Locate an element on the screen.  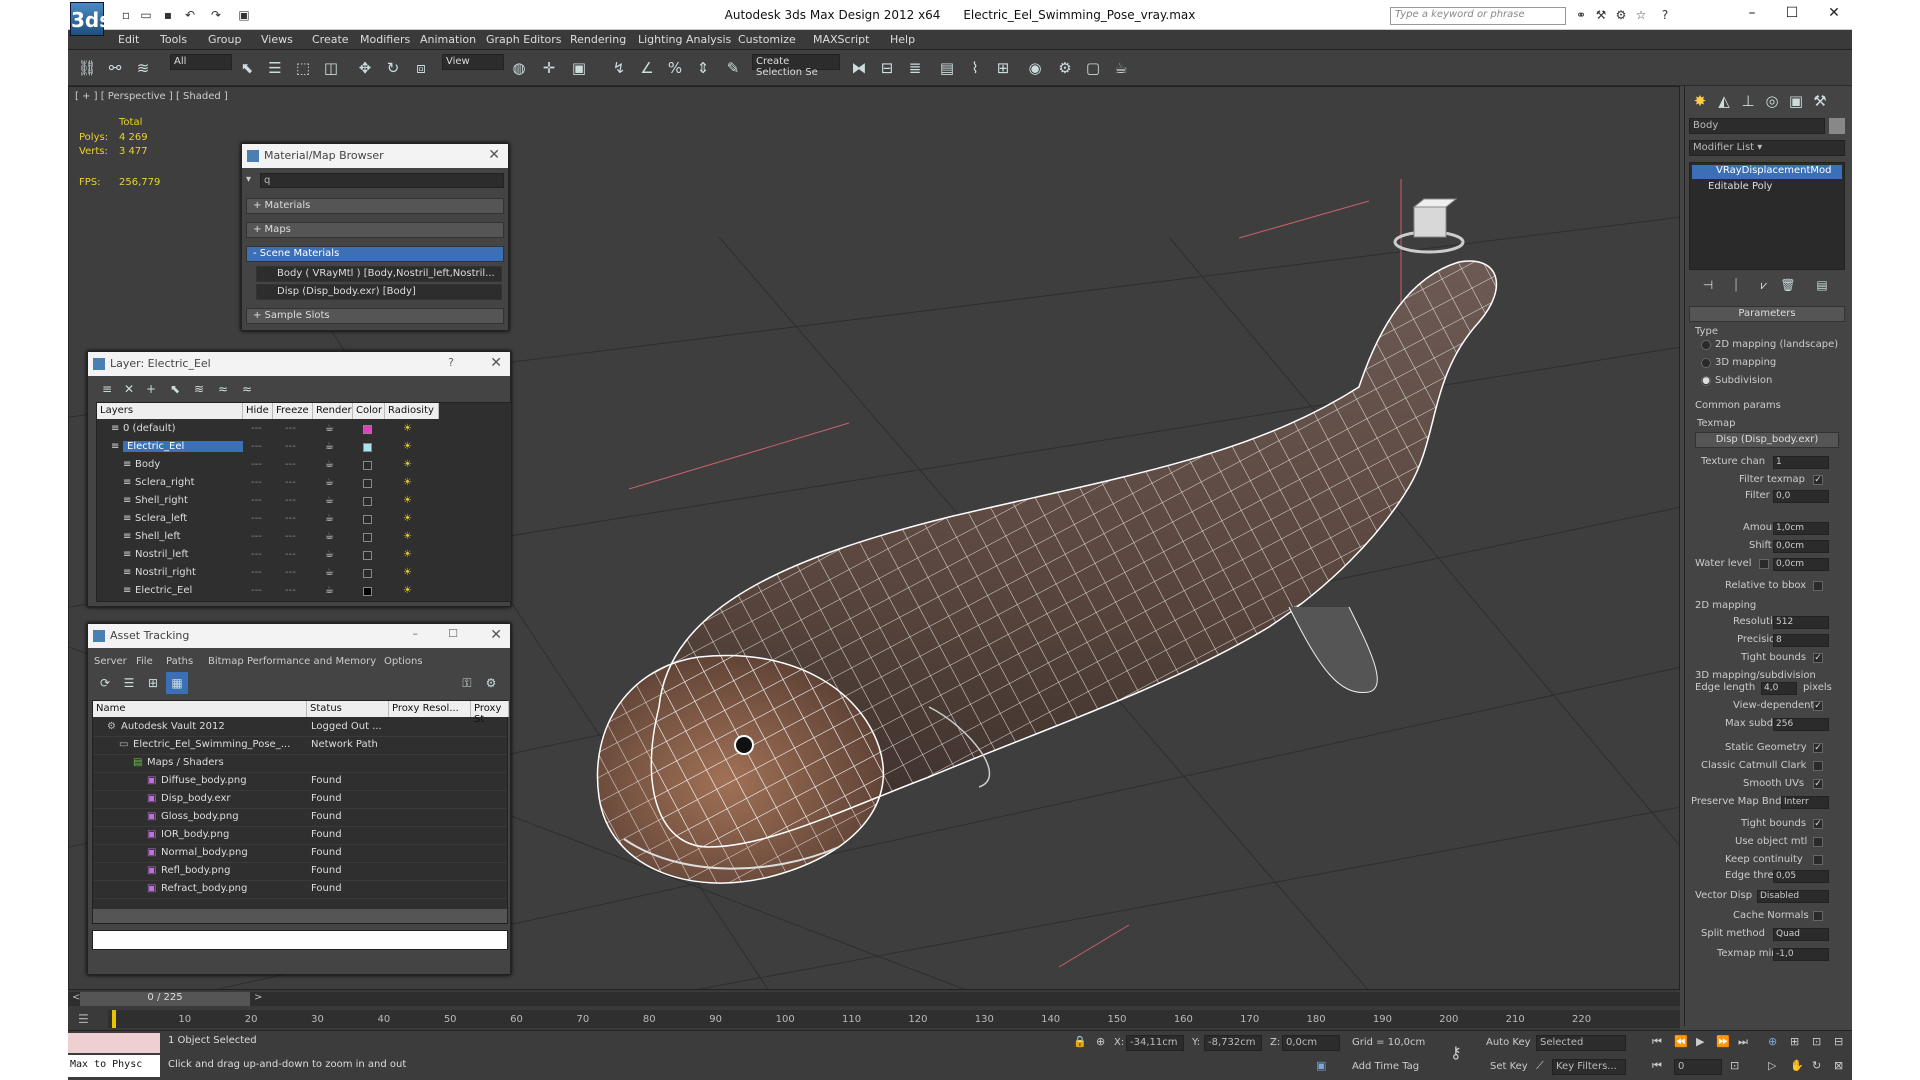
vault-icon: ⚿ is located at coordinates (467, 683).